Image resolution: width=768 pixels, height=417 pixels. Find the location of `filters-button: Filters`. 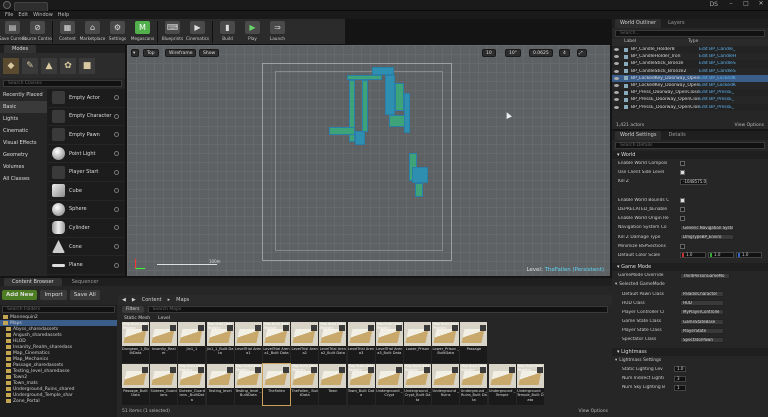

filters-button: Filters is located at coordinates (133, 309).